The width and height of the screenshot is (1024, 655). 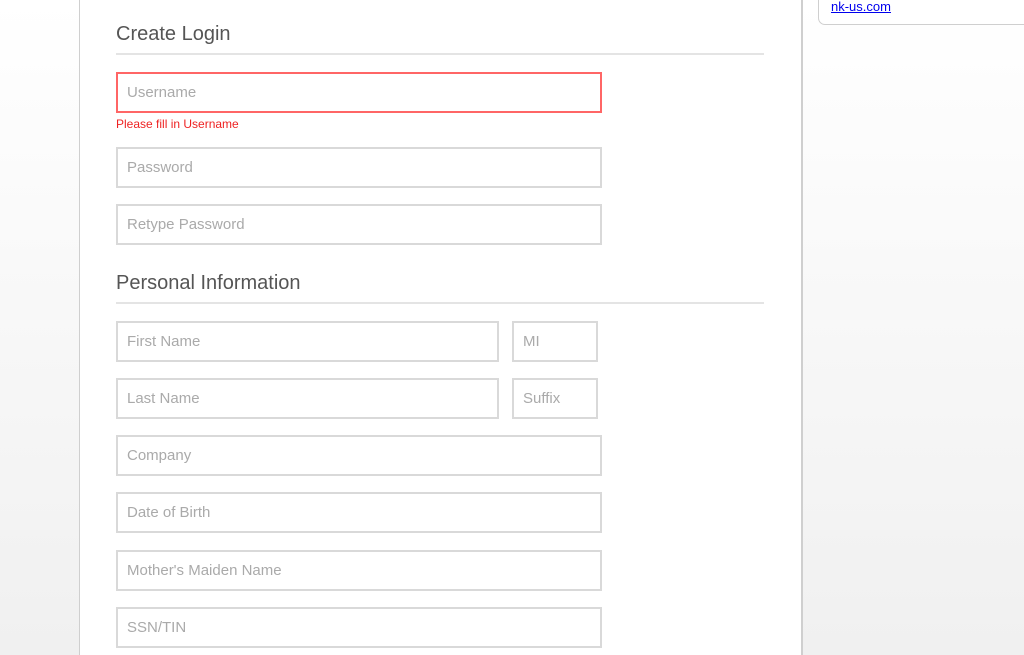 What do you see at coordinates (555, 341) in the screenshot?
I see `mi-input` at bounding box center [555, 341].